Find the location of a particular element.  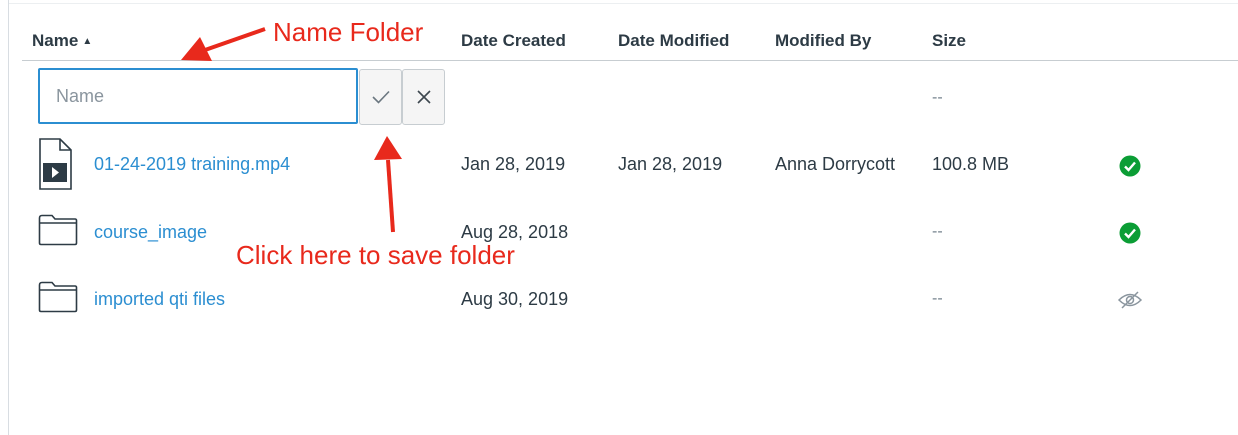

annotation-name-folder: Name Folder is located at coordinates (348, 32).